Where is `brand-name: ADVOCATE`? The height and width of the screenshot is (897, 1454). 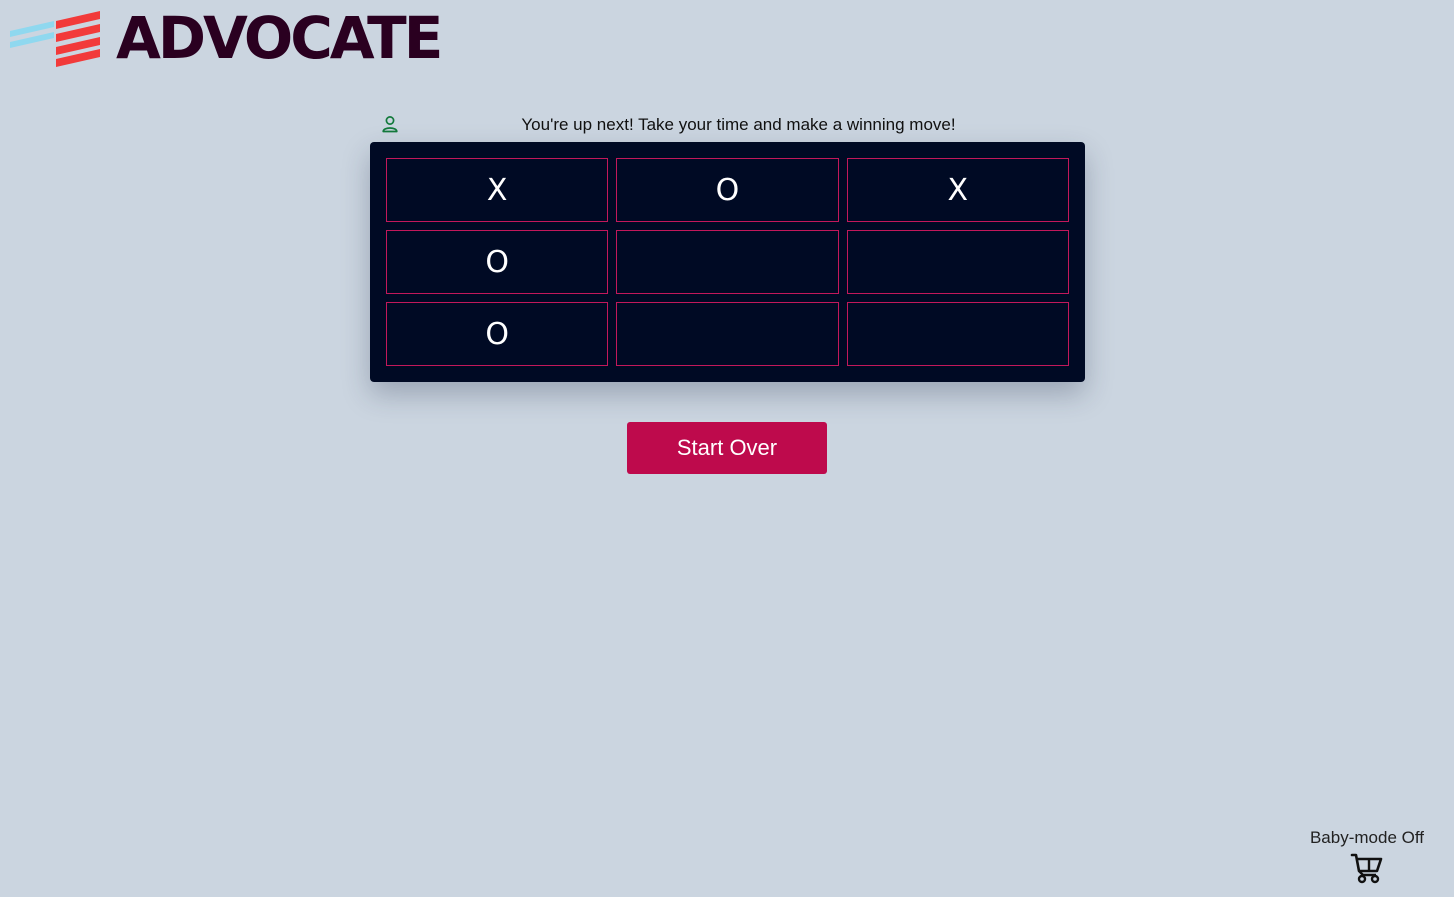 brand-name: ADVOCATE is located at coordinates (279, 38).